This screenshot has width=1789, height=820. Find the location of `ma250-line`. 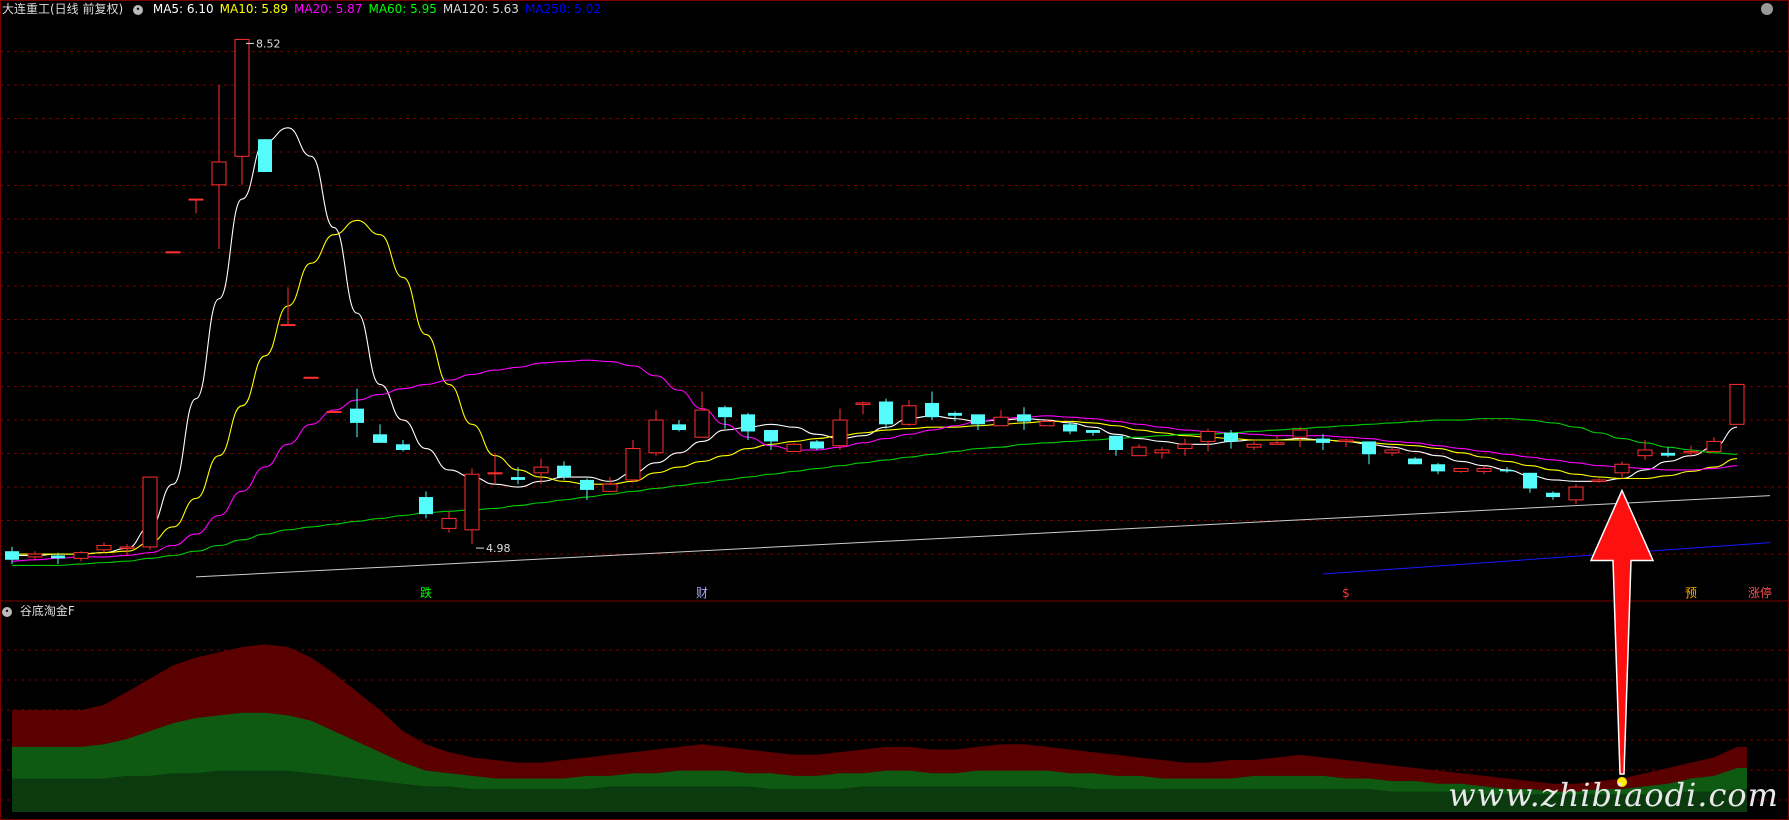

ma250-line is located at coordinates (1546, 558).